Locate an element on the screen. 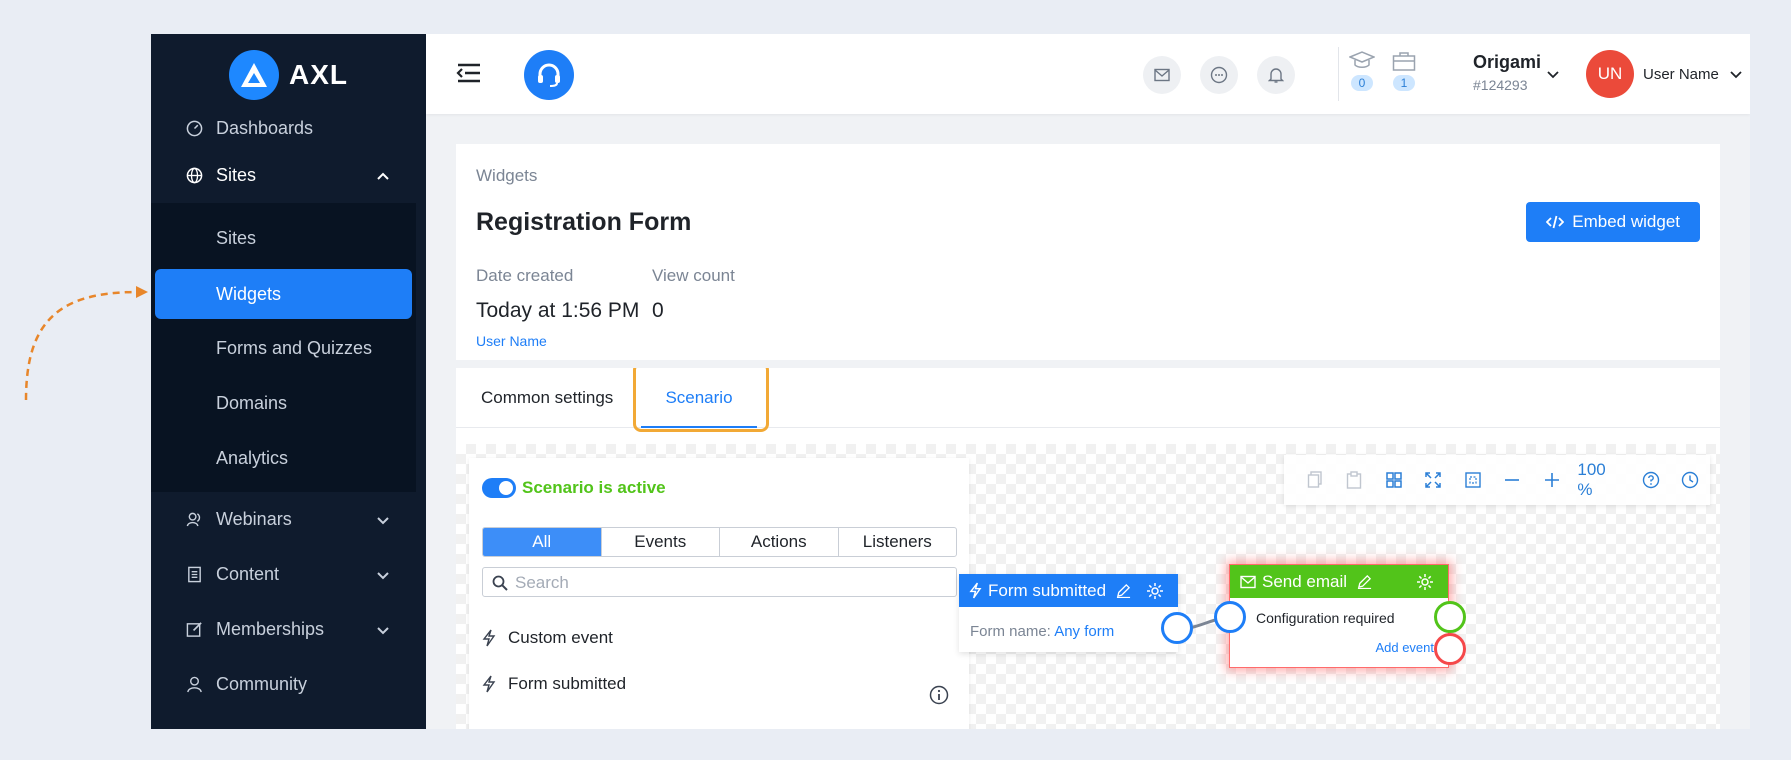 The image size is (1791, 760). sidebar-item-sites: Sites is located at coordinates (288, 175).